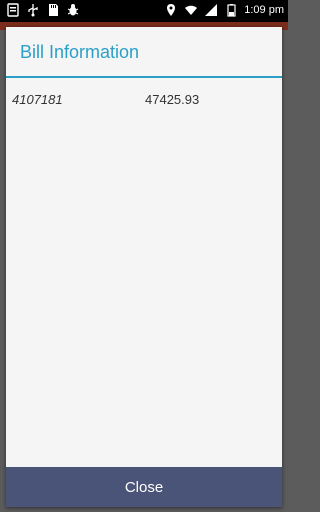 The height and width of the screenshot is (512, 320). What do you see at coordinates (144, 487) in the screenshot?
I see `close-button: Close` at bounding box center [144, 487].